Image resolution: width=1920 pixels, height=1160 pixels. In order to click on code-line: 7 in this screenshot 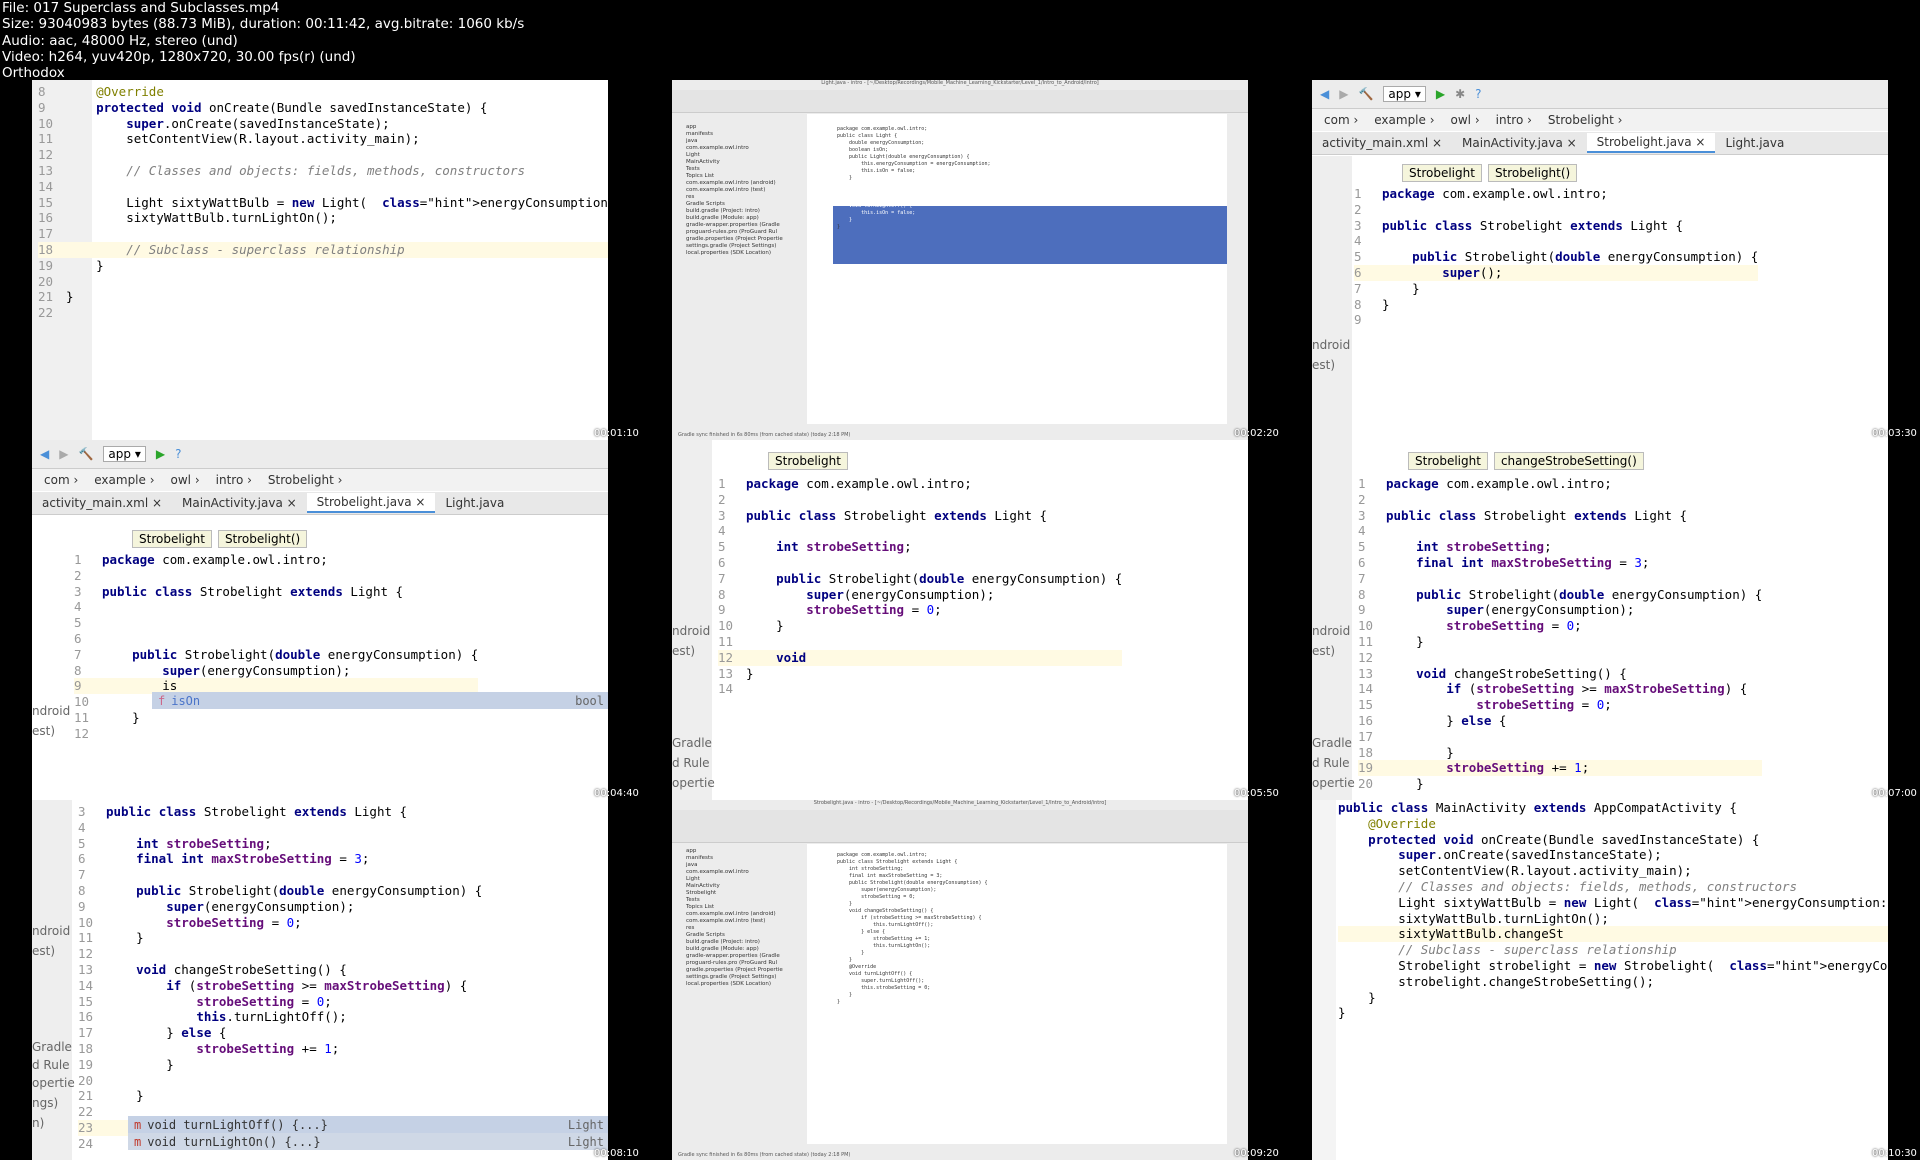, I will do `click(280, 875)`.